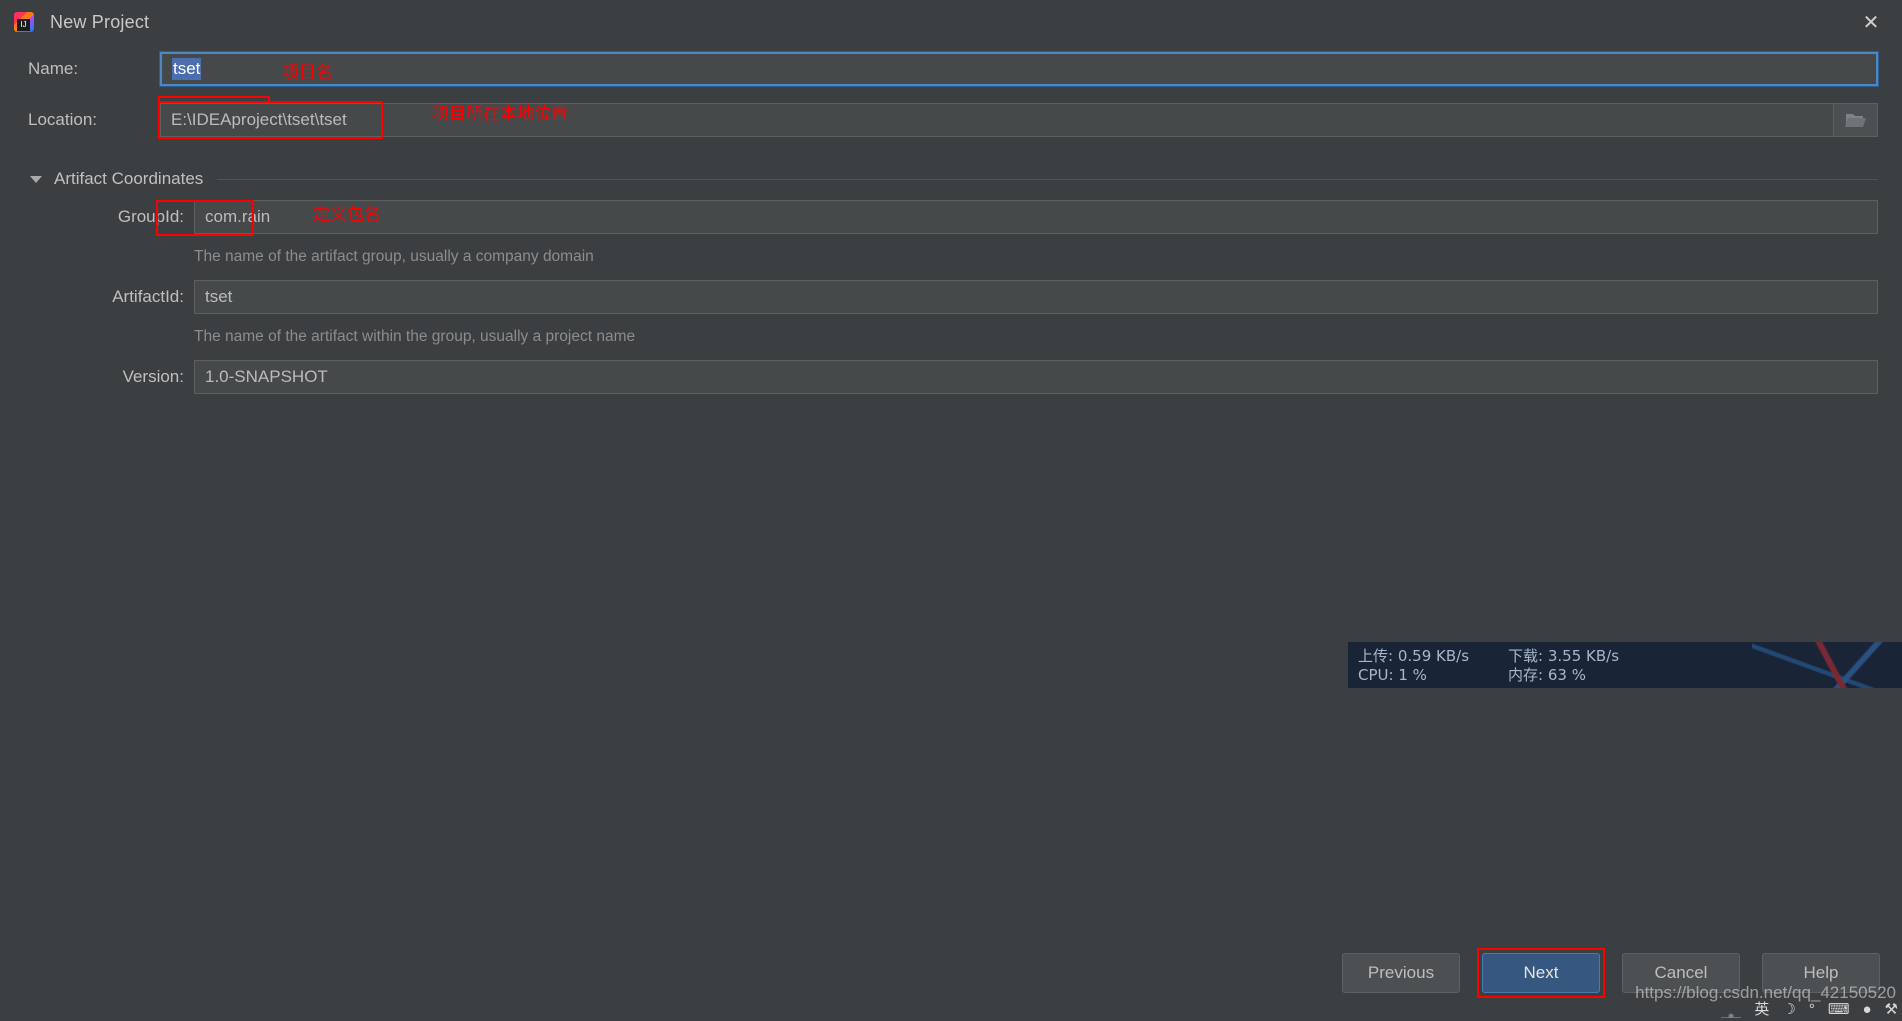 The height and width of the screenshot is (1021, 1902). Describe the element at coordinates (219, 296) in the screenshot. I see `artifact-id-input-value: tset` at that location.